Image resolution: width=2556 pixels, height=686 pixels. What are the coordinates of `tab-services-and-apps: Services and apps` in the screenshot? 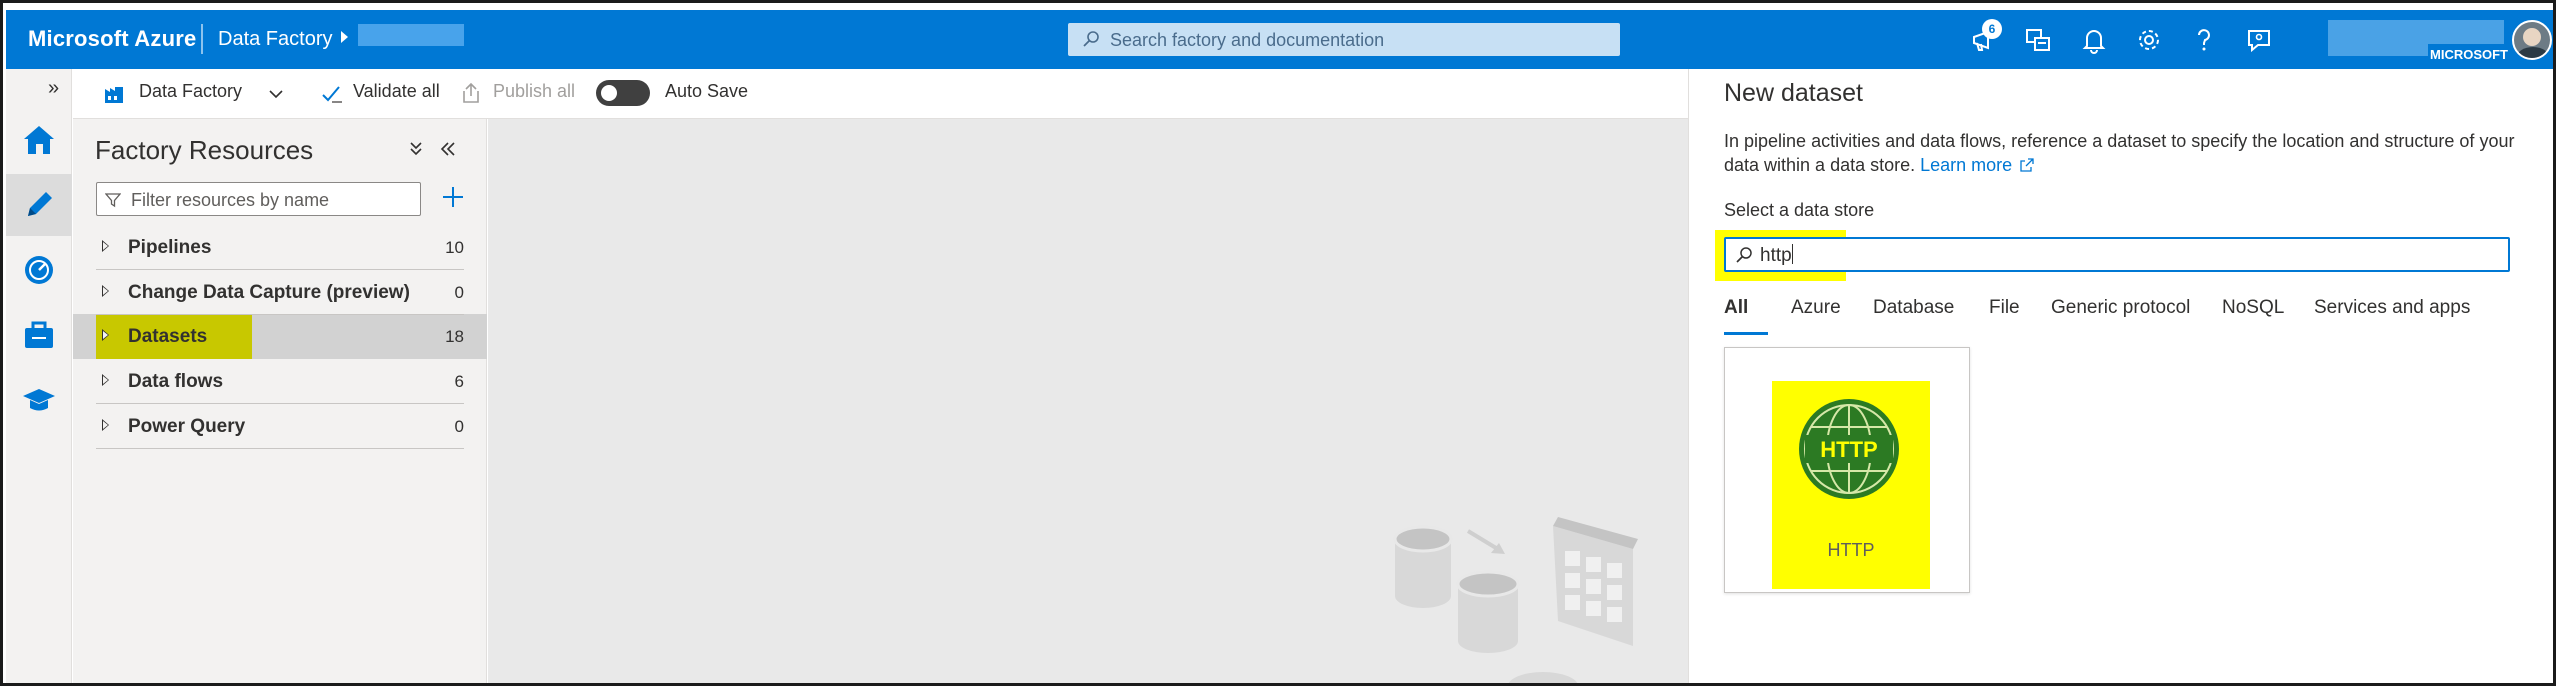 It's located at (2392, 308).